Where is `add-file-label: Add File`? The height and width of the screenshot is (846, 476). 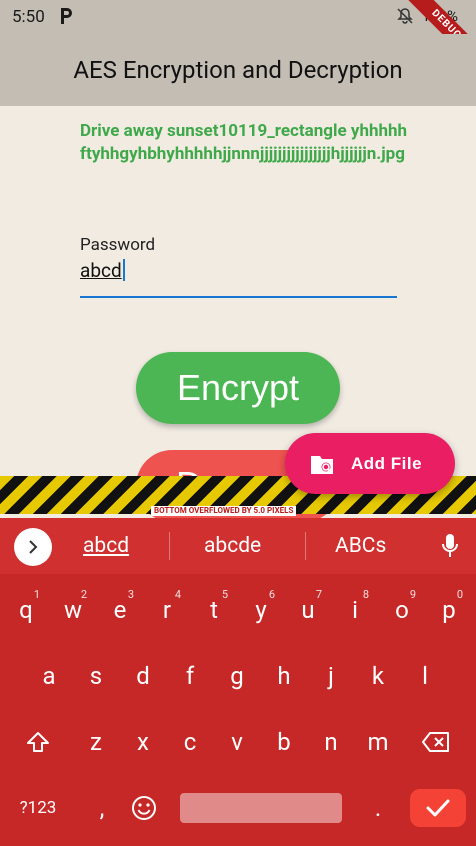
add-file-label: Add File is located at coordinates (387, 463).